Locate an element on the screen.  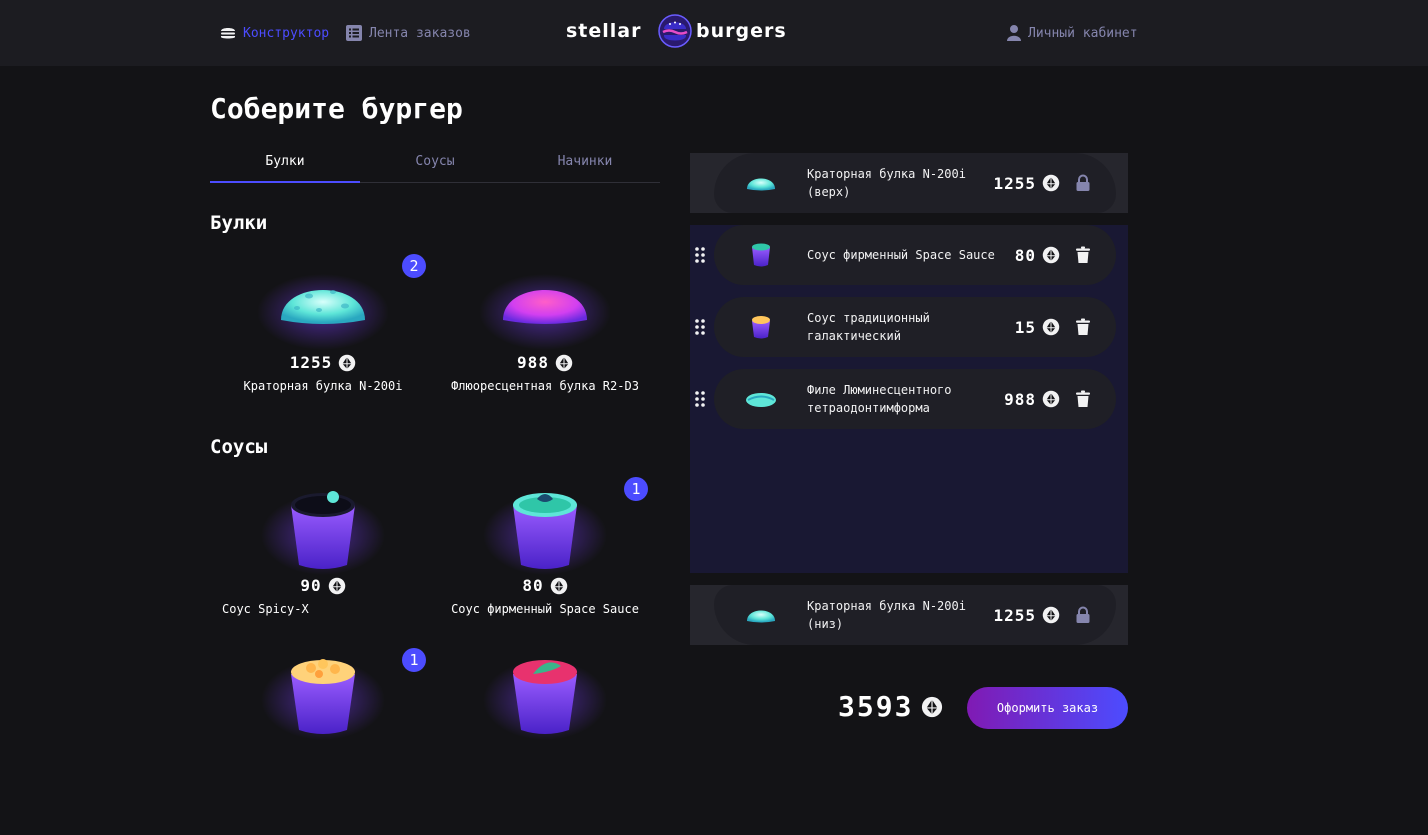
crater-bun-image is located at coordinates (323, 312).